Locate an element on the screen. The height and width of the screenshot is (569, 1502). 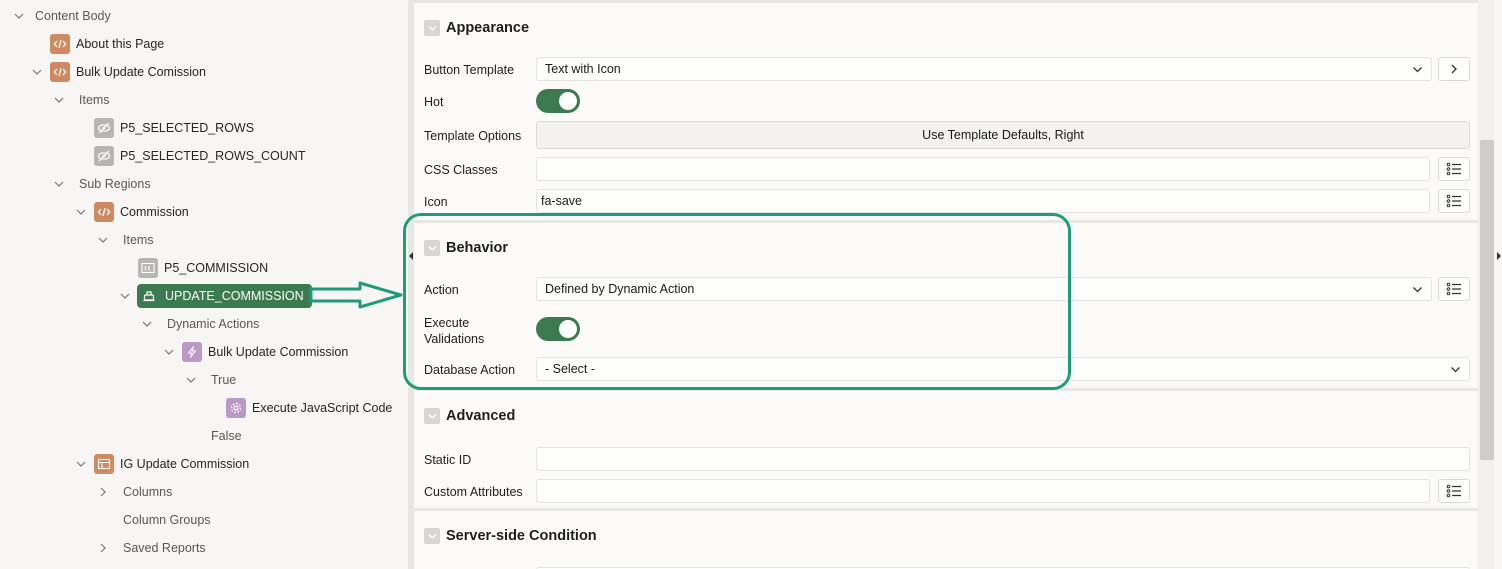
tree-node-execute-js: Execute JavaScript Code is located at coordinates (309, 408).